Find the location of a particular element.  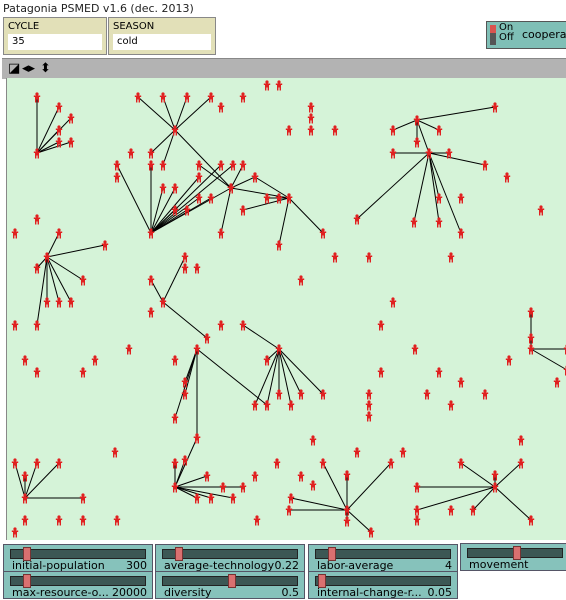

resize-icon: ◪ is located at coordinates (14, 68).